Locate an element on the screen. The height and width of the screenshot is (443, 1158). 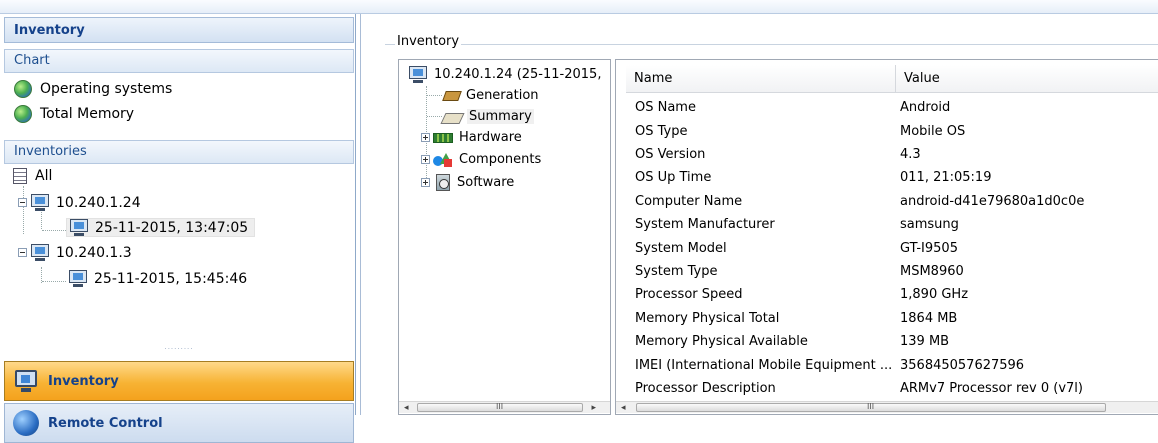
cell-name: Processor Description is located at coordinates (705, 388).